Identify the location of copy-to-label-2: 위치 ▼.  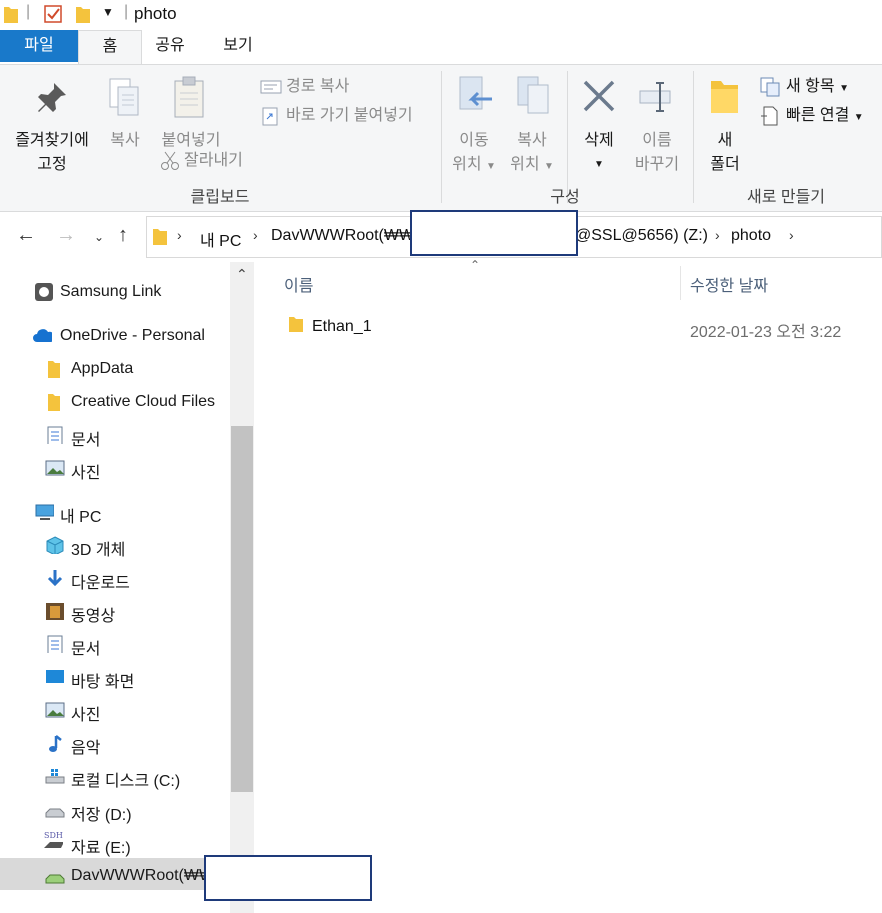
(532, 165).